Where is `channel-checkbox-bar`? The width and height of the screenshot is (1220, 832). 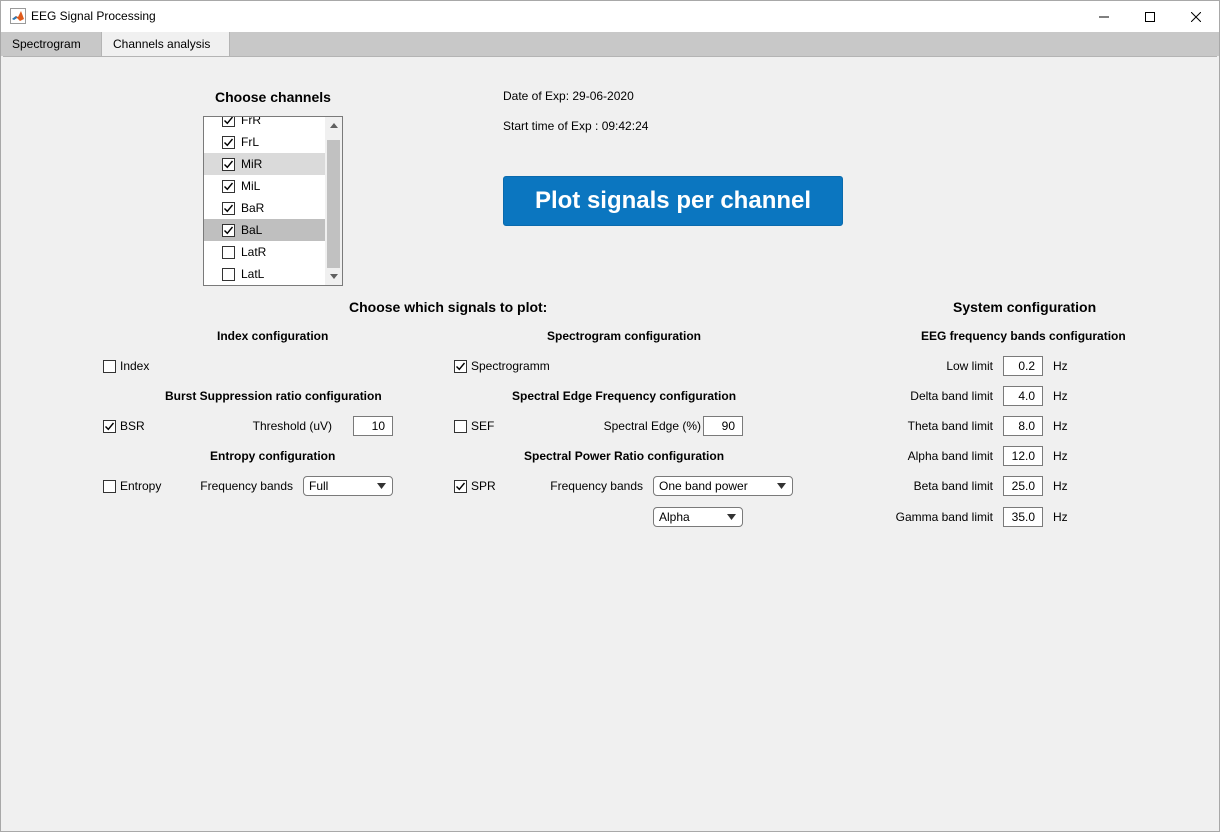
channel-checkbox-bar is located at coordinates (228, 208).